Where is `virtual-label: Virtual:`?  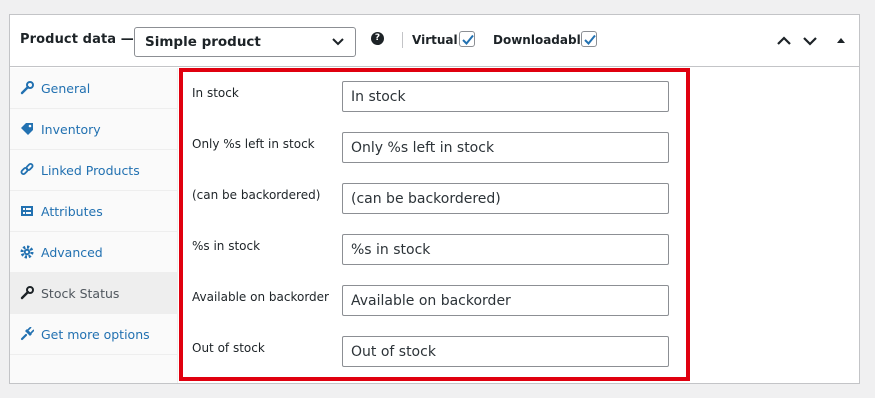 virtual-label: Virtual: is located at coordinates (437, 40).